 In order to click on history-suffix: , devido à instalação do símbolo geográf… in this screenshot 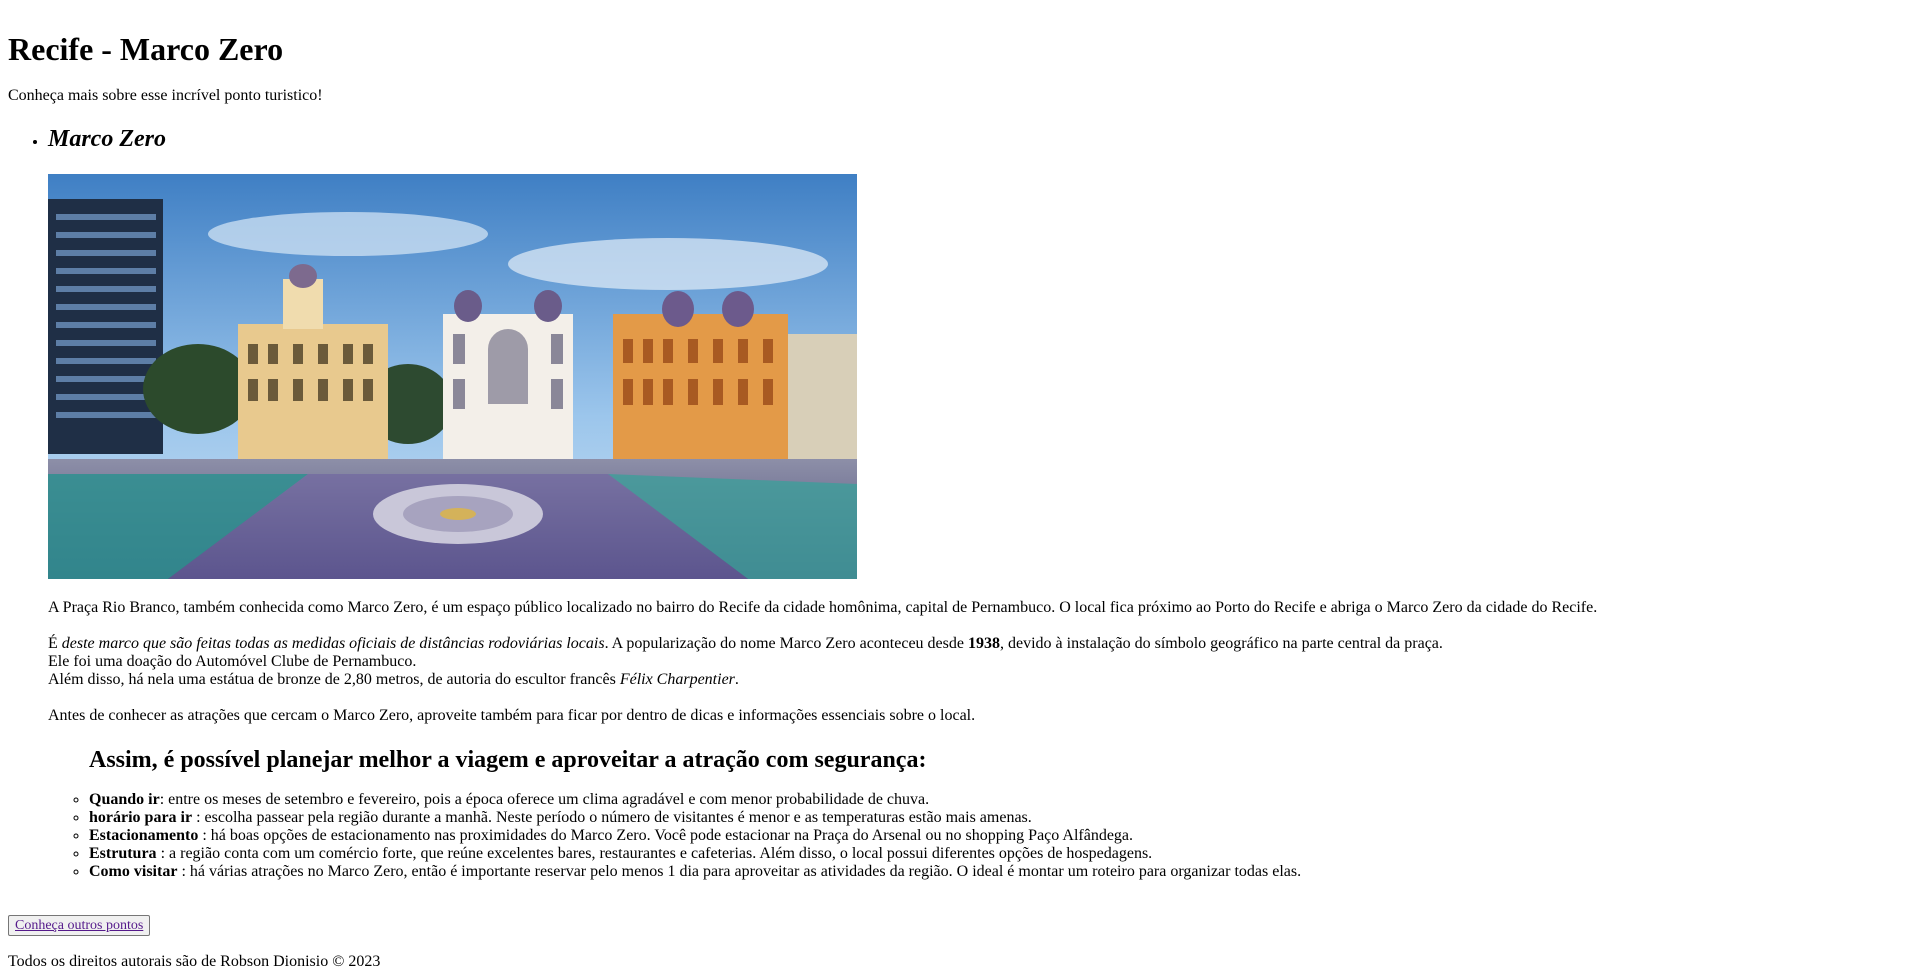, I will do `click(1221, 643)`.